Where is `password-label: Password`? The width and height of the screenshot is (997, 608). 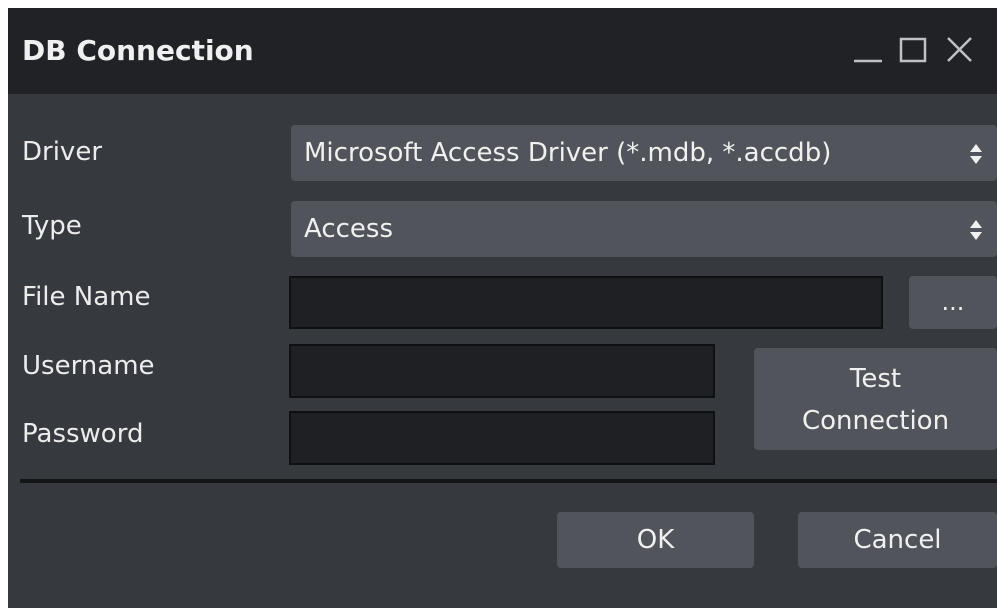 password-label: Password is located at coordinates (83, 434).